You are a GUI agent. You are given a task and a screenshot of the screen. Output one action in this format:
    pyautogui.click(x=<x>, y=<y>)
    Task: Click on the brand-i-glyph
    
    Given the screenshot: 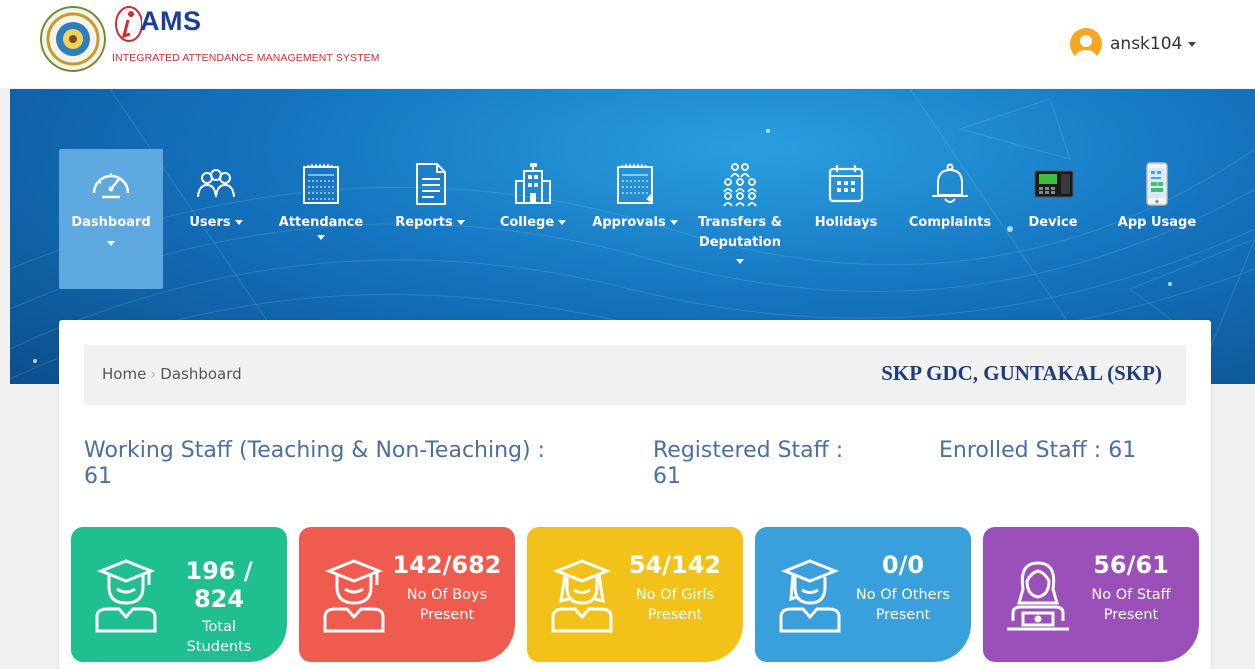 What is the action you would take?
    pyautogui.click(x=128, y=24)
    